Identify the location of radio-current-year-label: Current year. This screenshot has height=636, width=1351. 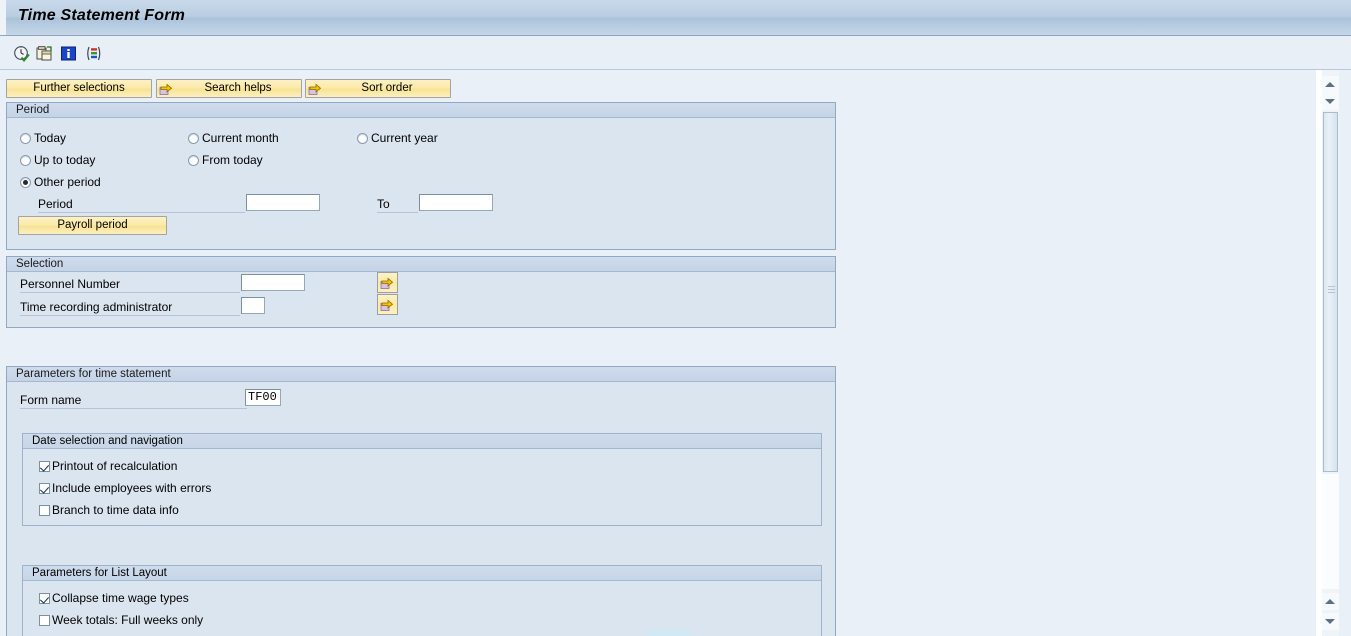
(404, 138).